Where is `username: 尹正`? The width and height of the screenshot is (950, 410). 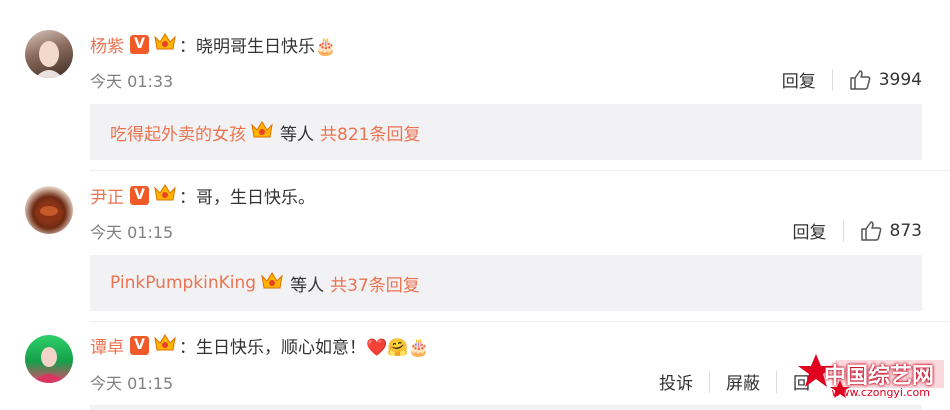
username: 尹正 is located at coordinates (107, 195).